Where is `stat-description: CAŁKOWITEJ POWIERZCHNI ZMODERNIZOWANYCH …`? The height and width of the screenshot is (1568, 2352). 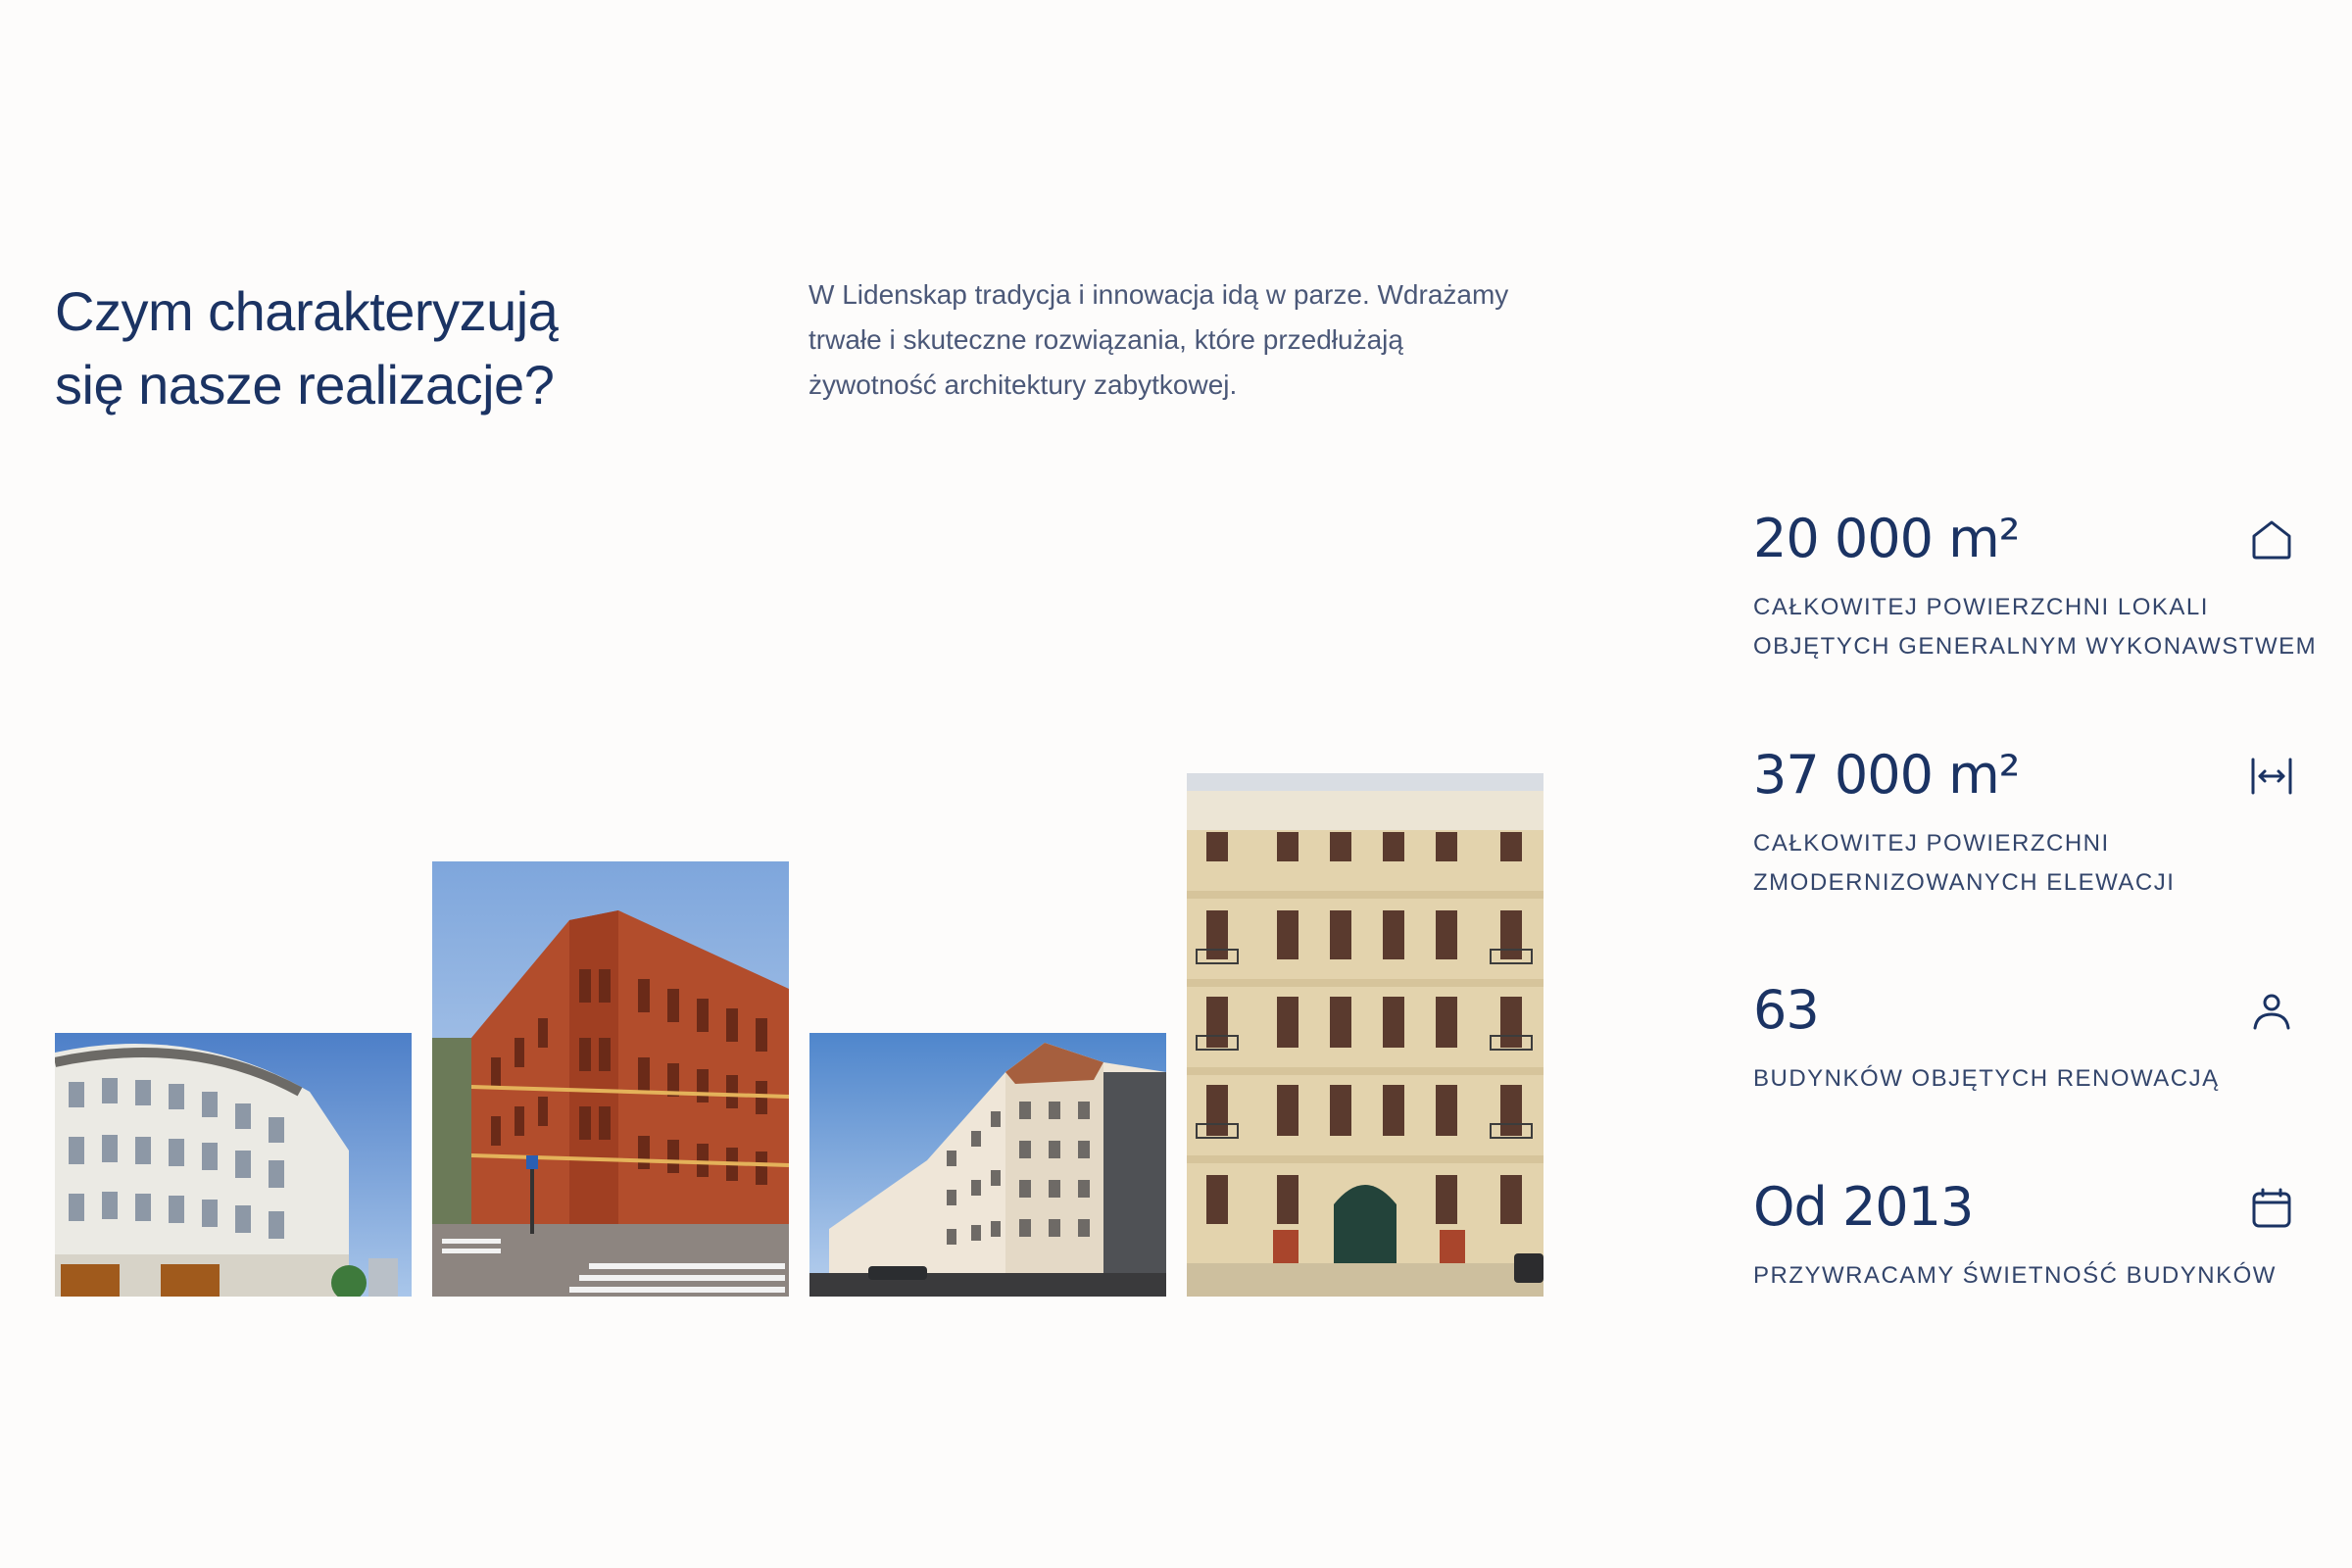 stat-description: CAŁKOWITEJ POWIERZCHNI ZMODERNIZOWANYCH … is located at coordinates (2027, 863).